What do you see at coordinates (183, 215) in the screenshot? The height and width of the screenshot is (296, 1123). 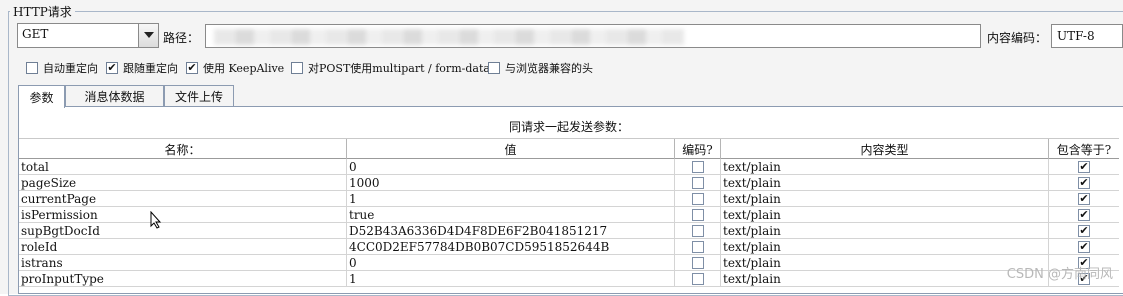 I see `param-name-cell: isPermission` at bounding box center [183, 215].